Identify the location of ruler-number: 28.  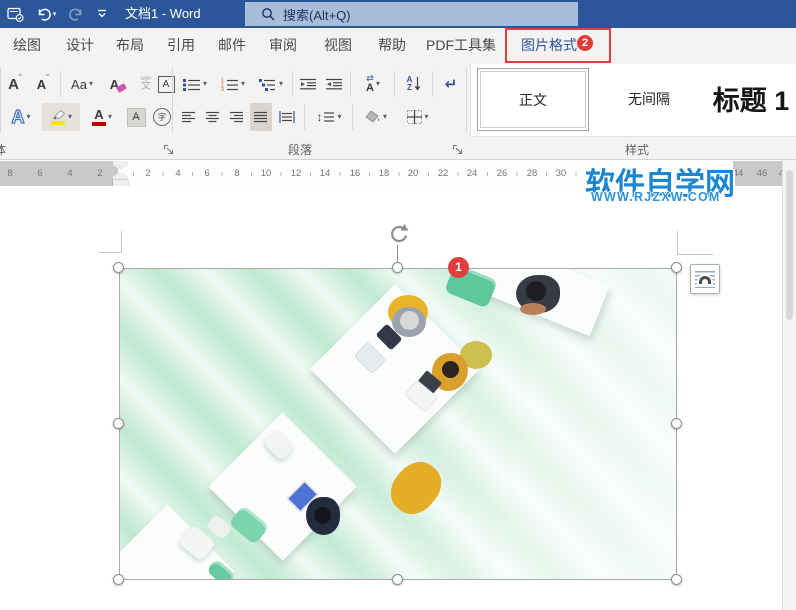
(532, 173).